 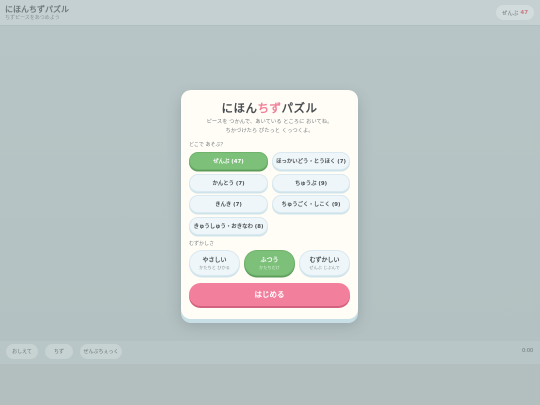 What do you see at coordinates (228, 183) in the screenshot?
I see `region-button-kanto: かんとう (7)` at bounding box center [228, 183].